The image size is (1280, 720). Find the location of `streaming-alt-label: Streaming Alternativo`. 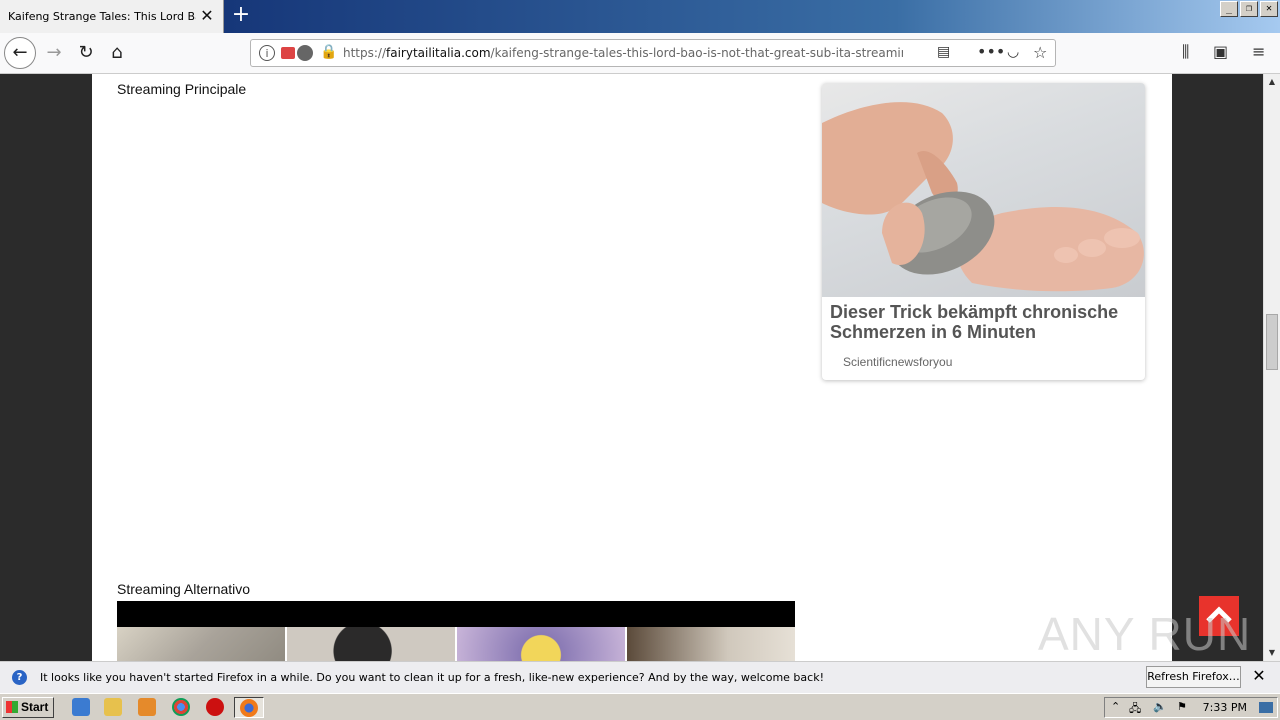

streaming-alt-label: Streaming Alternativo is located at coordinates (184, 589).